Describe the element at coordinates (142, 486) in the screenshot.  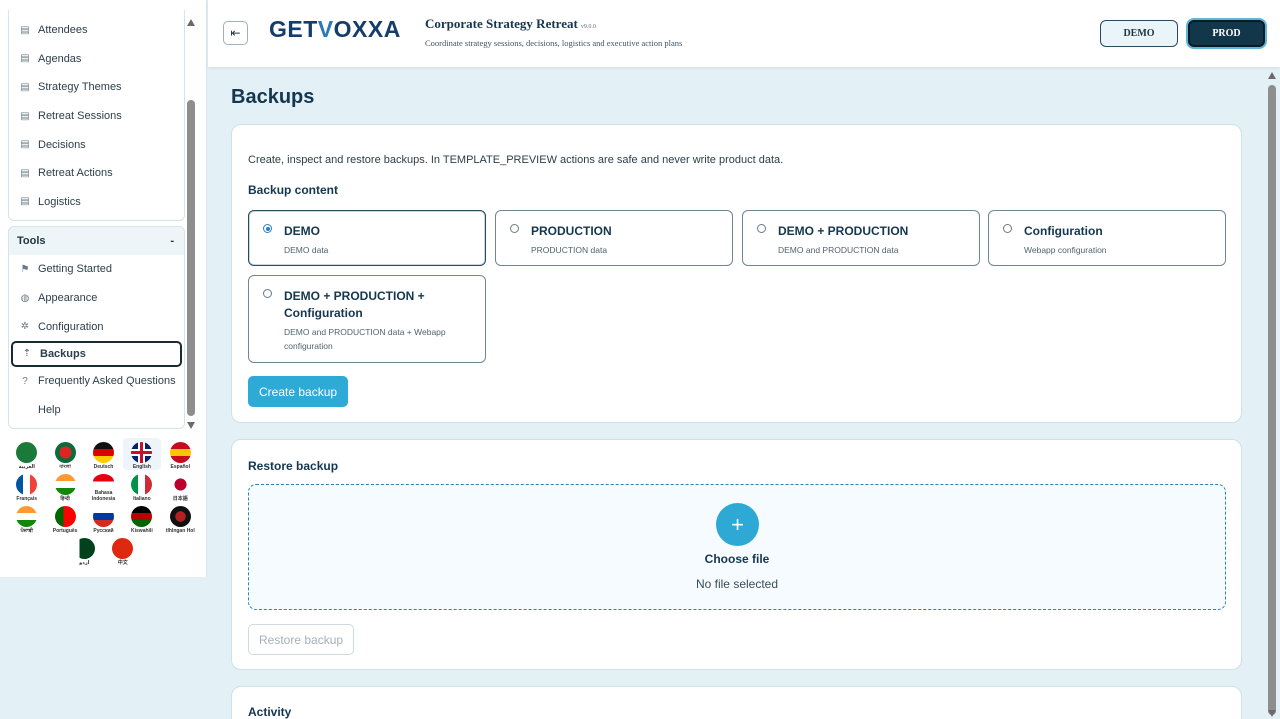
I see `language-option: Italiano` at that location.